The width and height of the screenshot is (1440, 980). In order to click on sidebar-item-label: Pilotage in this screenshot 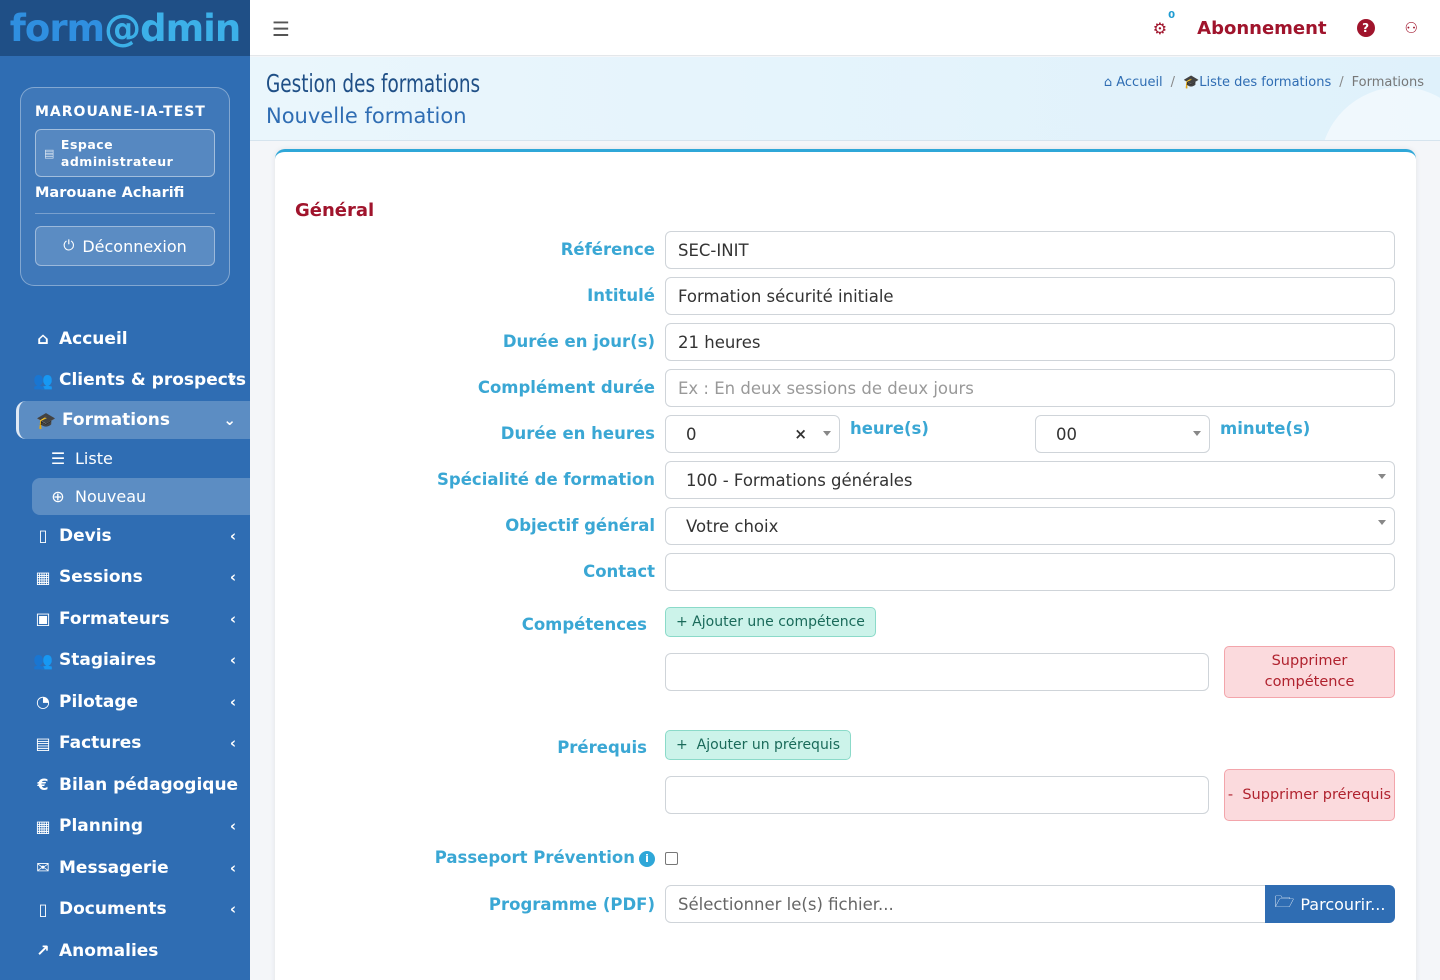, I will do `click(99, 701)`.